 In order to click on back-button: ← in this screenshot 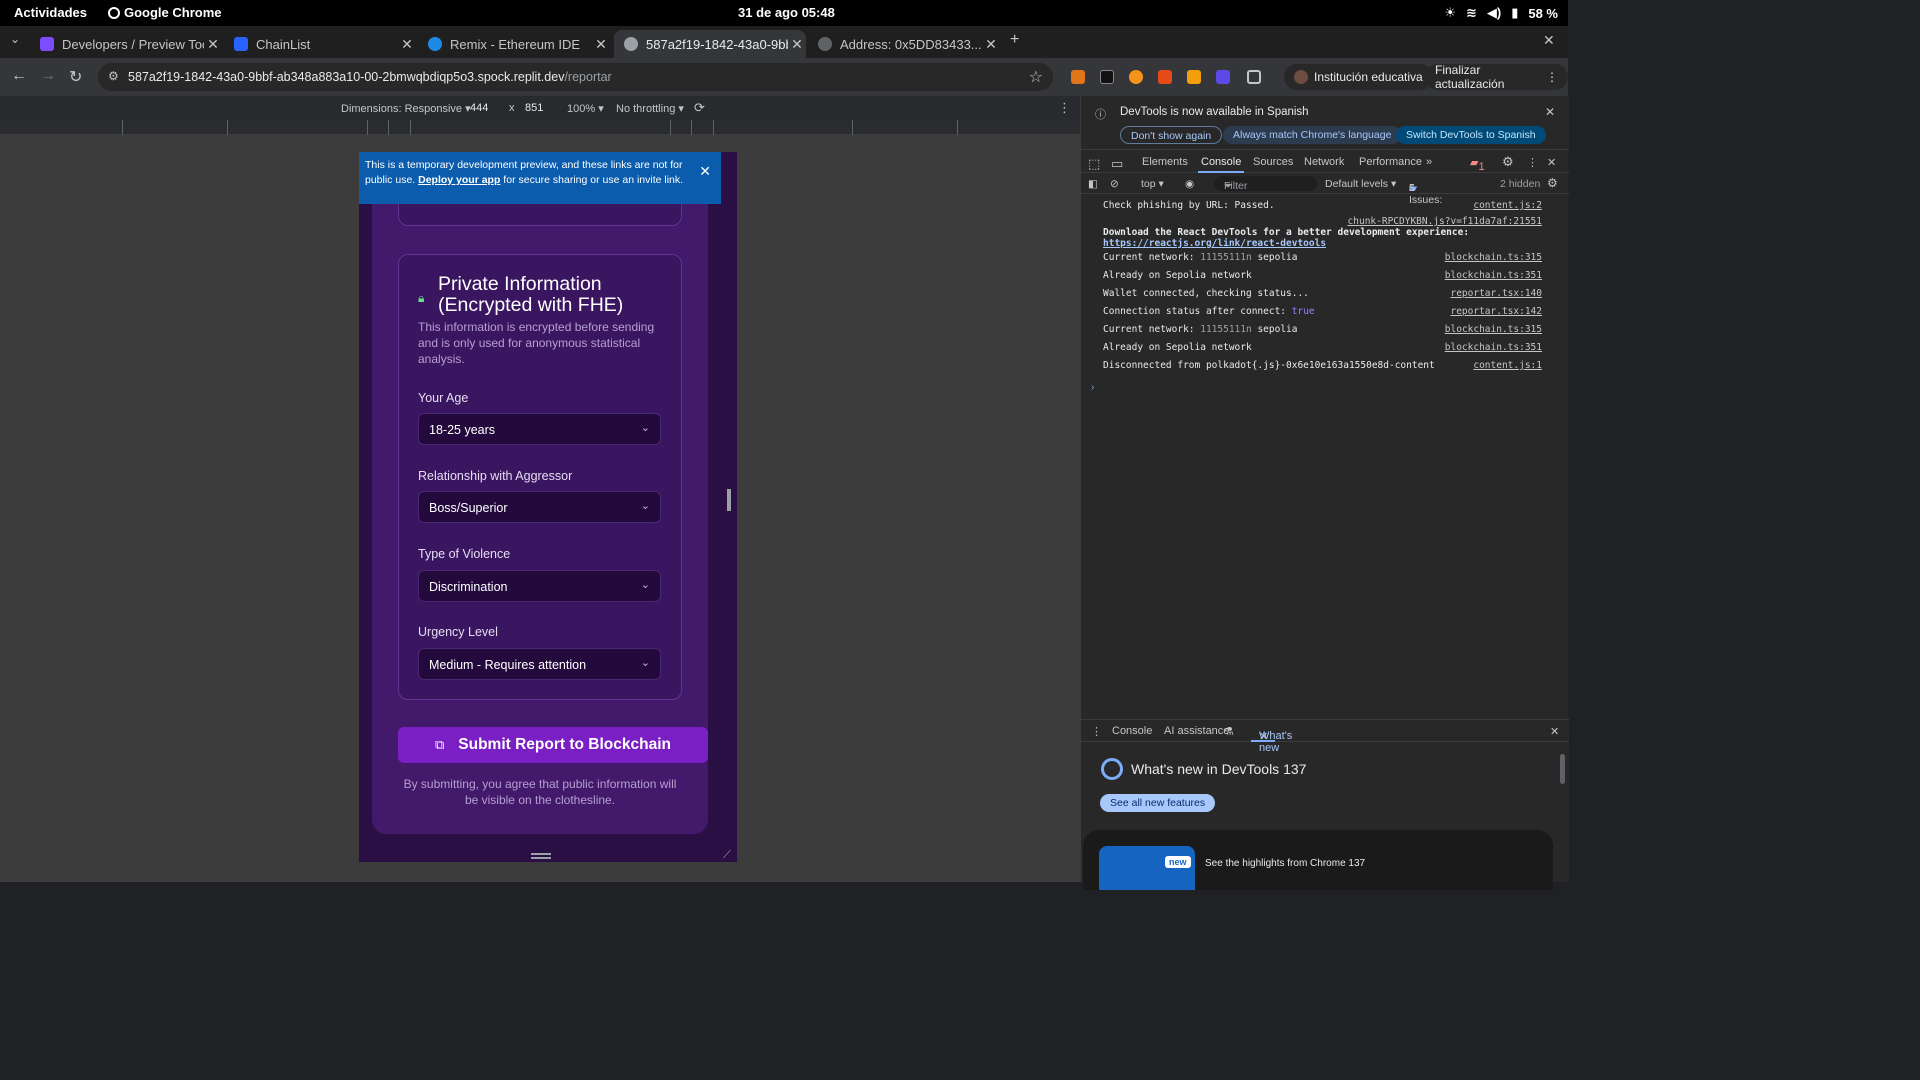, I will do `click(19, 76)`.